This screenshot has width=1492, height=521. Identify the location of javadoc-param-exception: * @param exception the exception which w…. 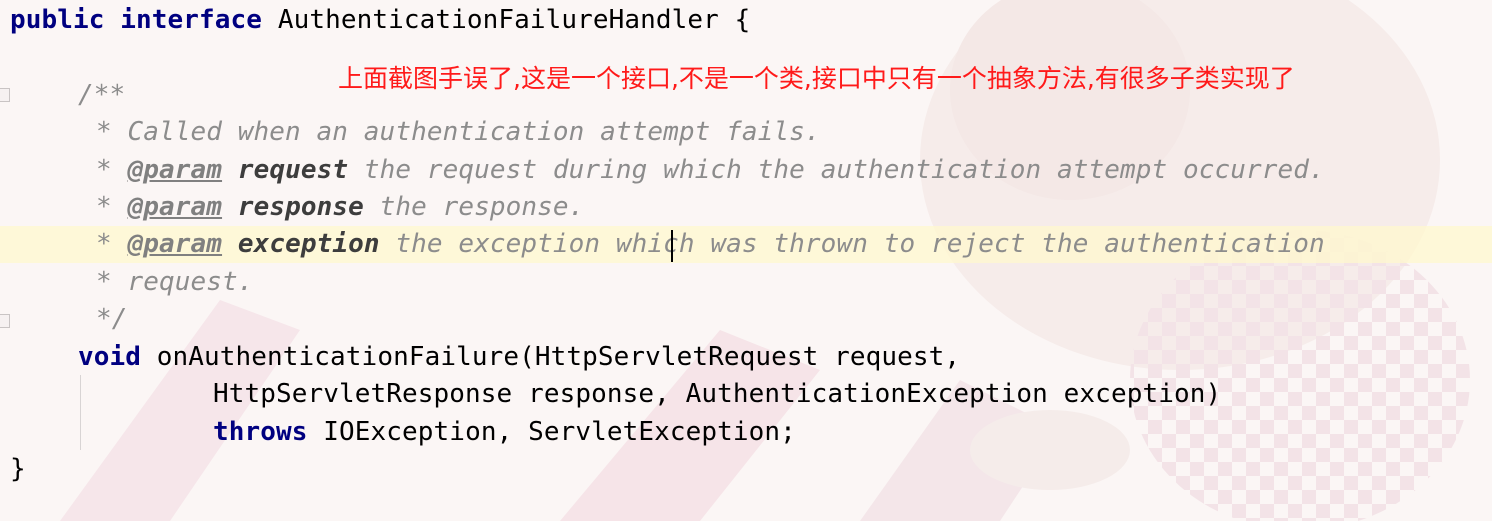
(710, 244).